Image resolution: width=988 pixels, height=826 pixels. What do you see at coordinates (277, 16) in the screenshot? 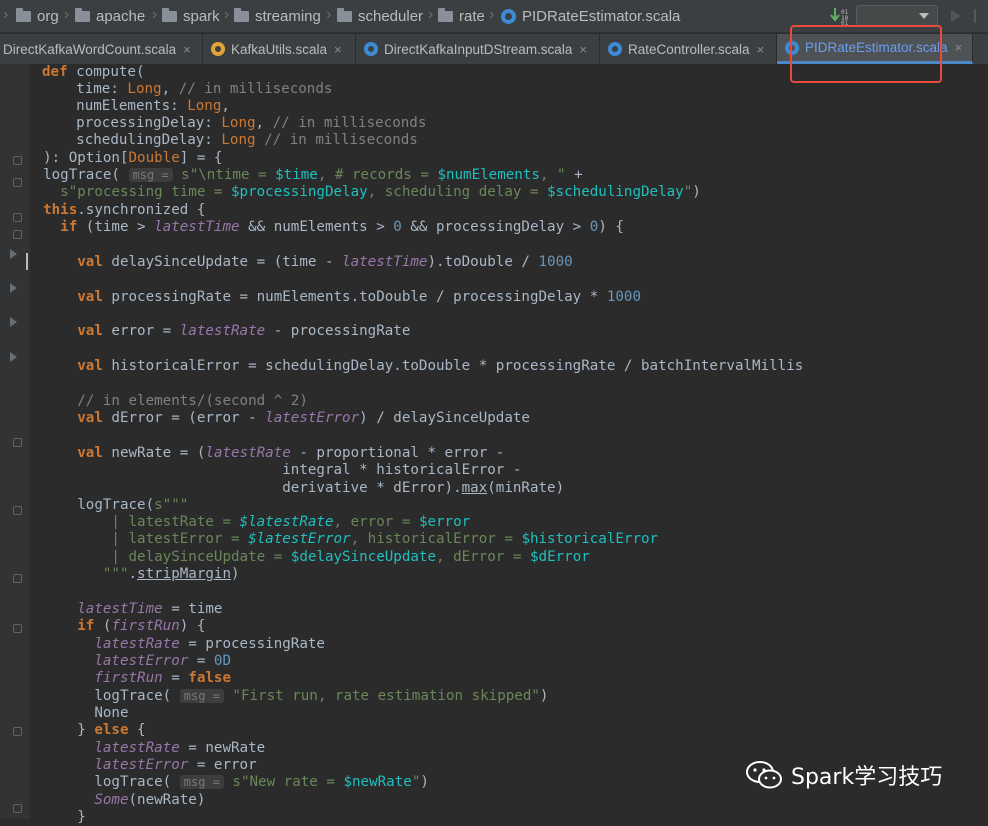
I see `breadcrumb-streaming: streaming` at bounding box center [277, 16].